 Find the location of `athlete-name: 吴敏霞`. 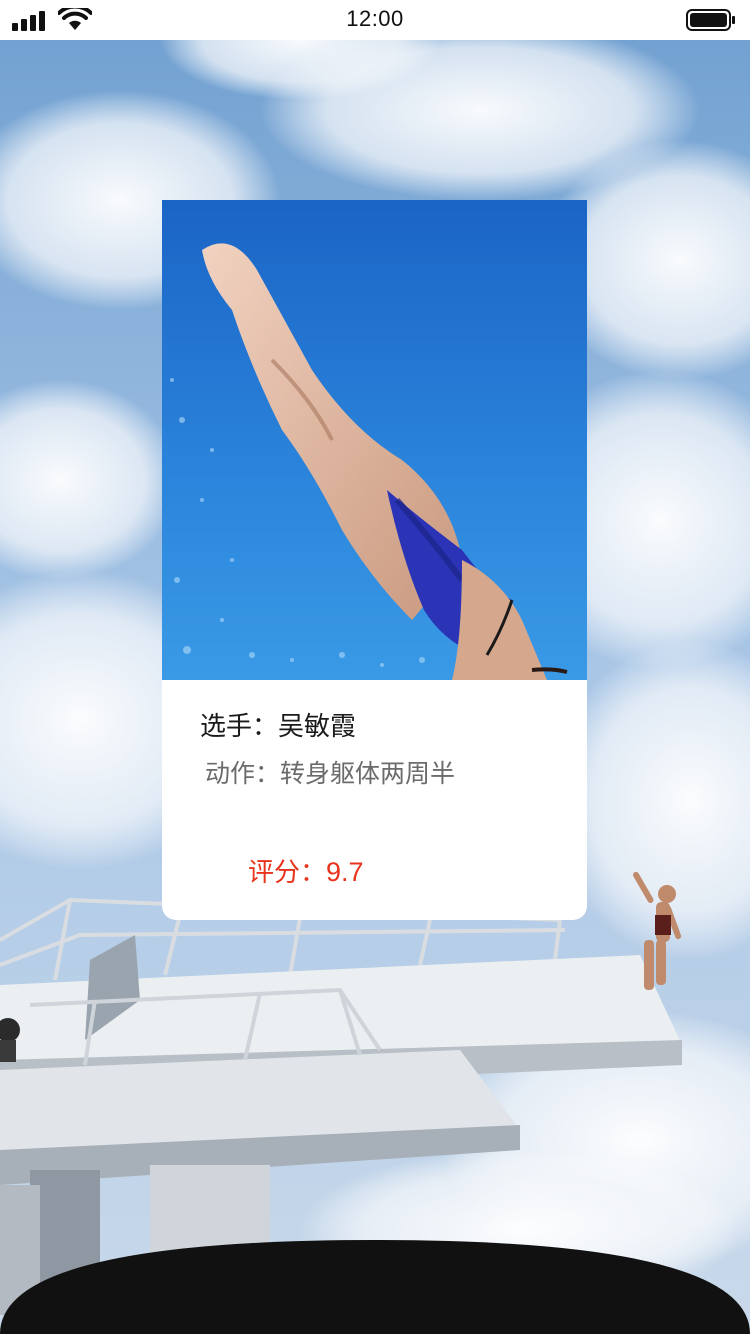

athlete-name: 吴敏霞 is located at coordinates (317, 727).